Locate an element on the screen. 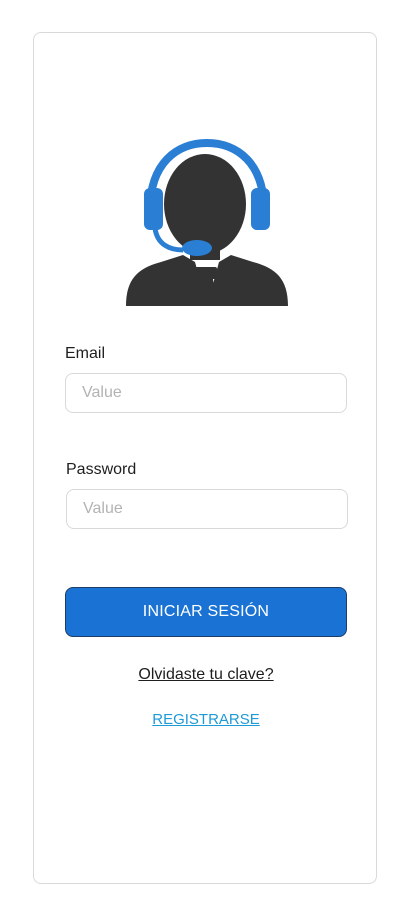 The image size is (412, 917). customer-support-headset-icon is located at coordinates (207, 222).